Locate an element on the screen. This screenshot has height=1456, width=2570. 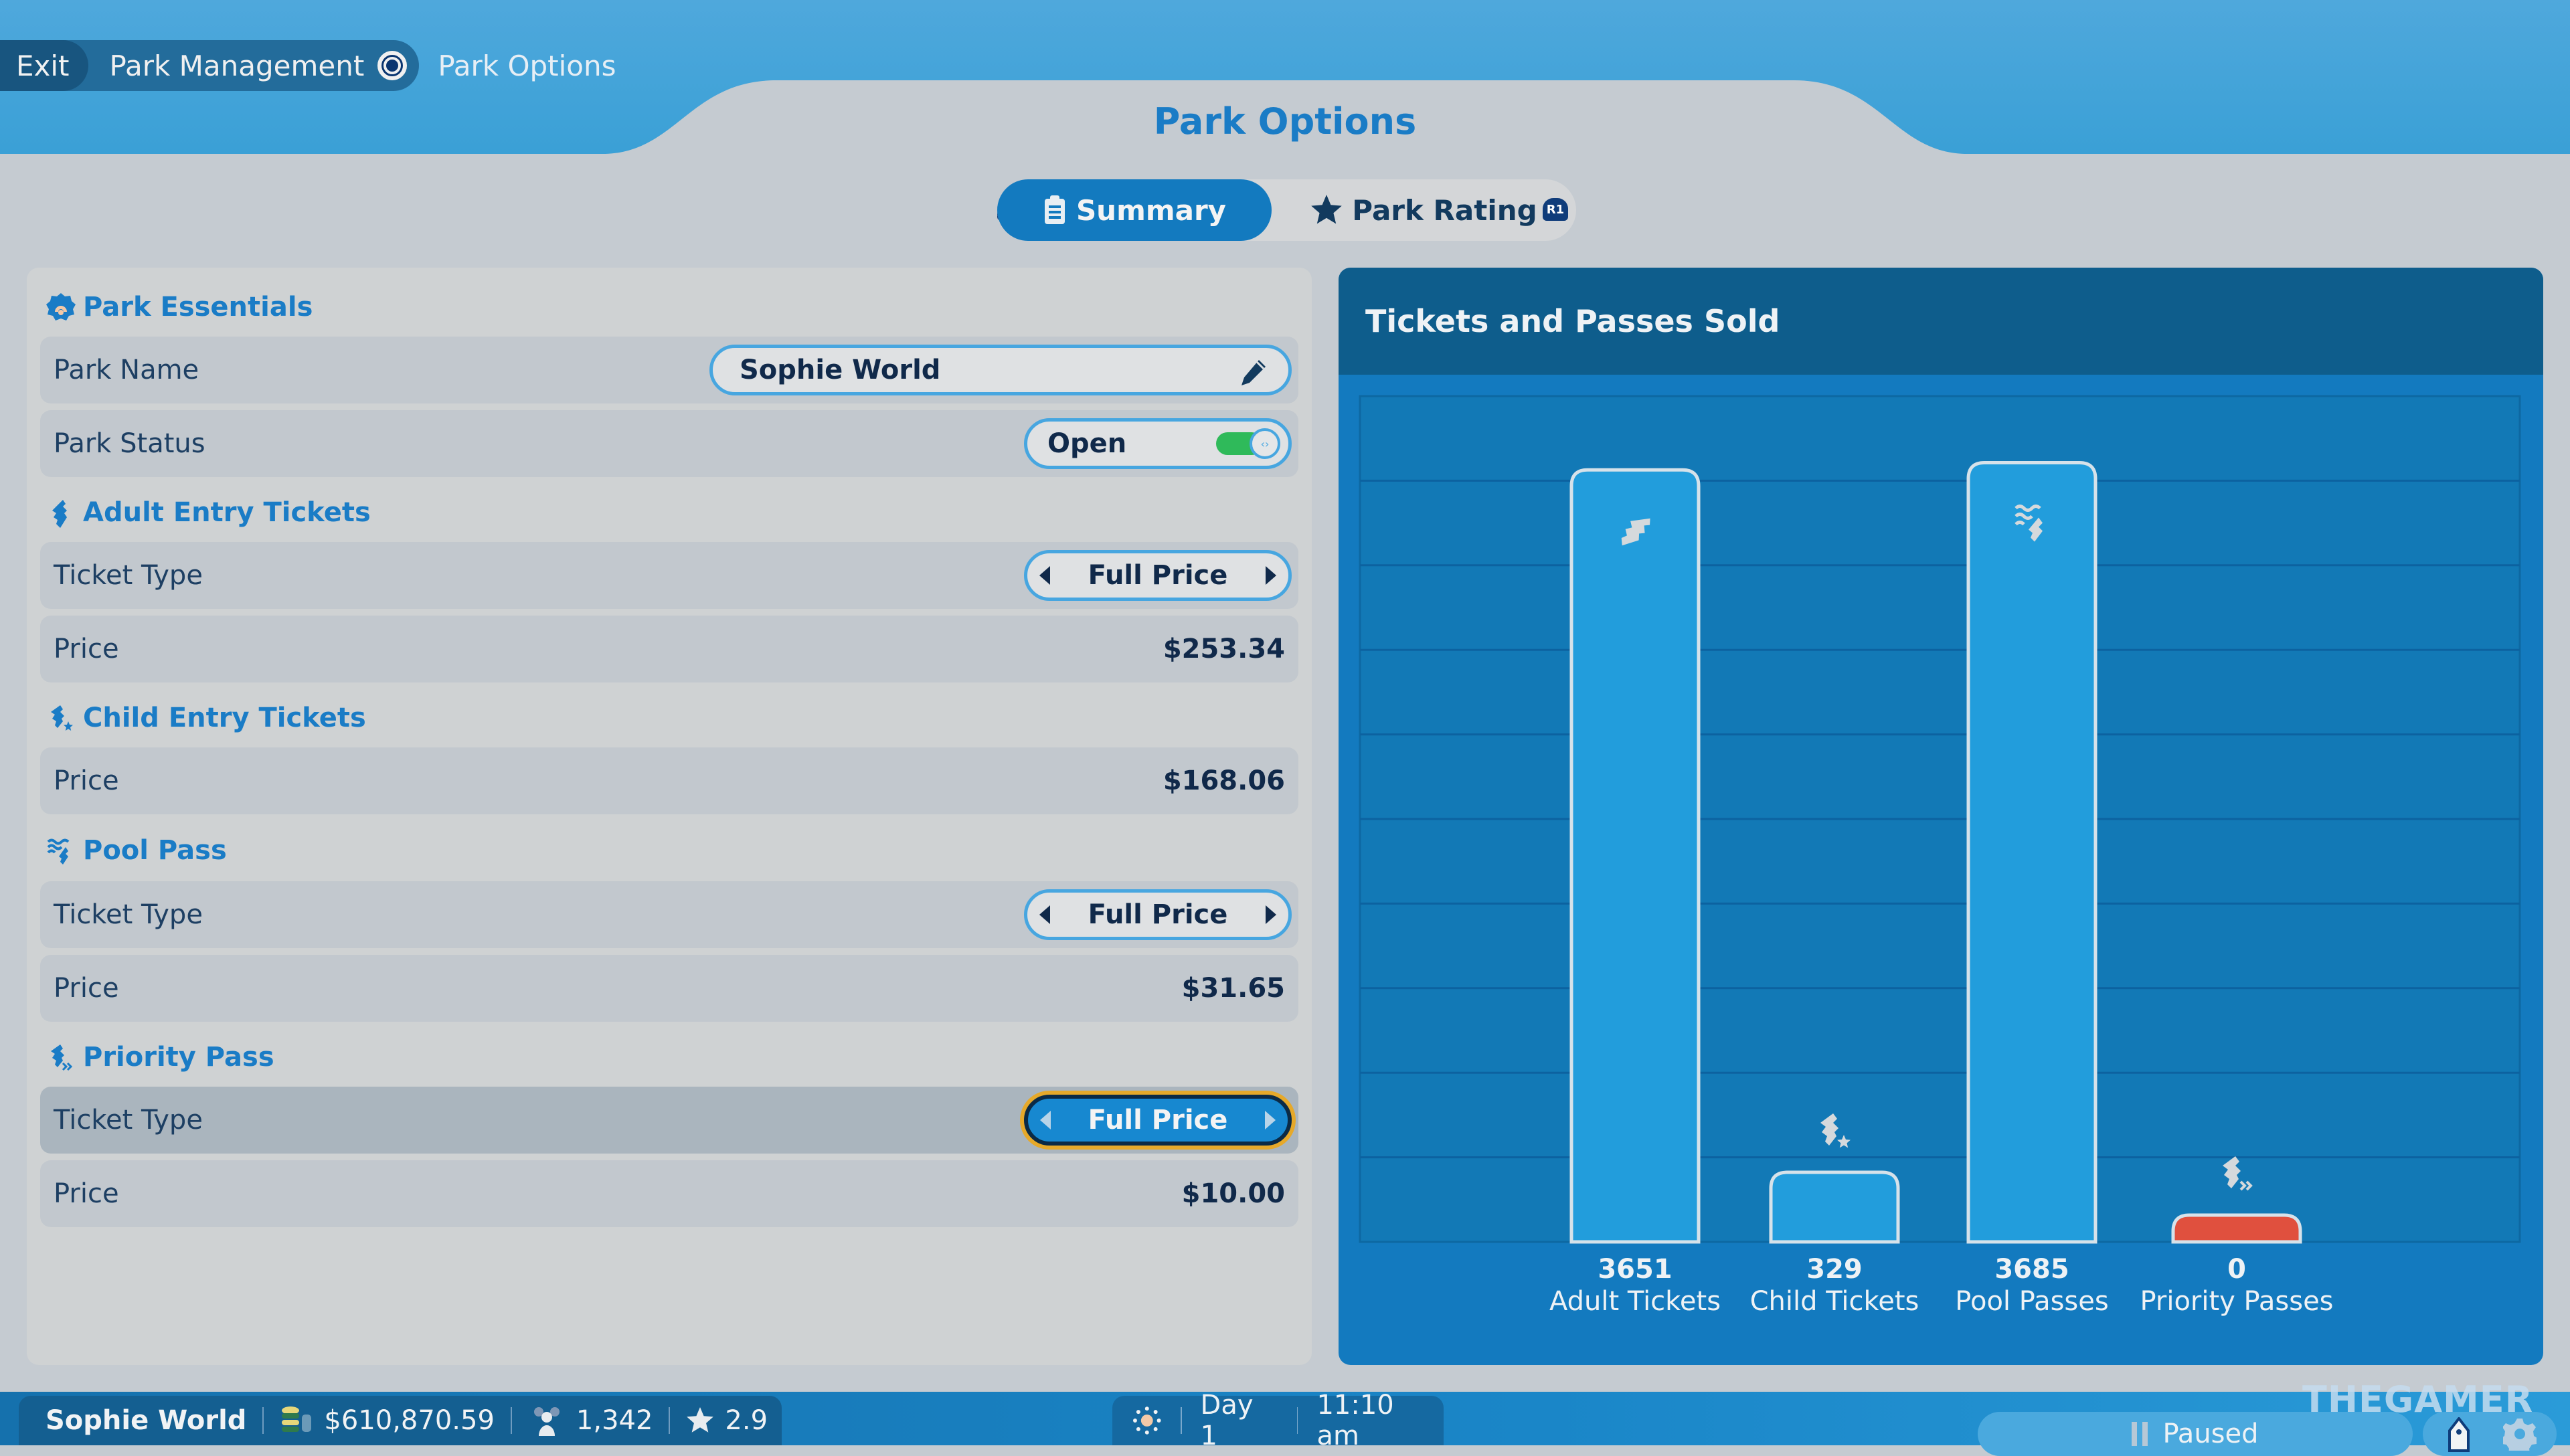
section-park-essentials: Park Essentials is located at coordinates (180, 307).